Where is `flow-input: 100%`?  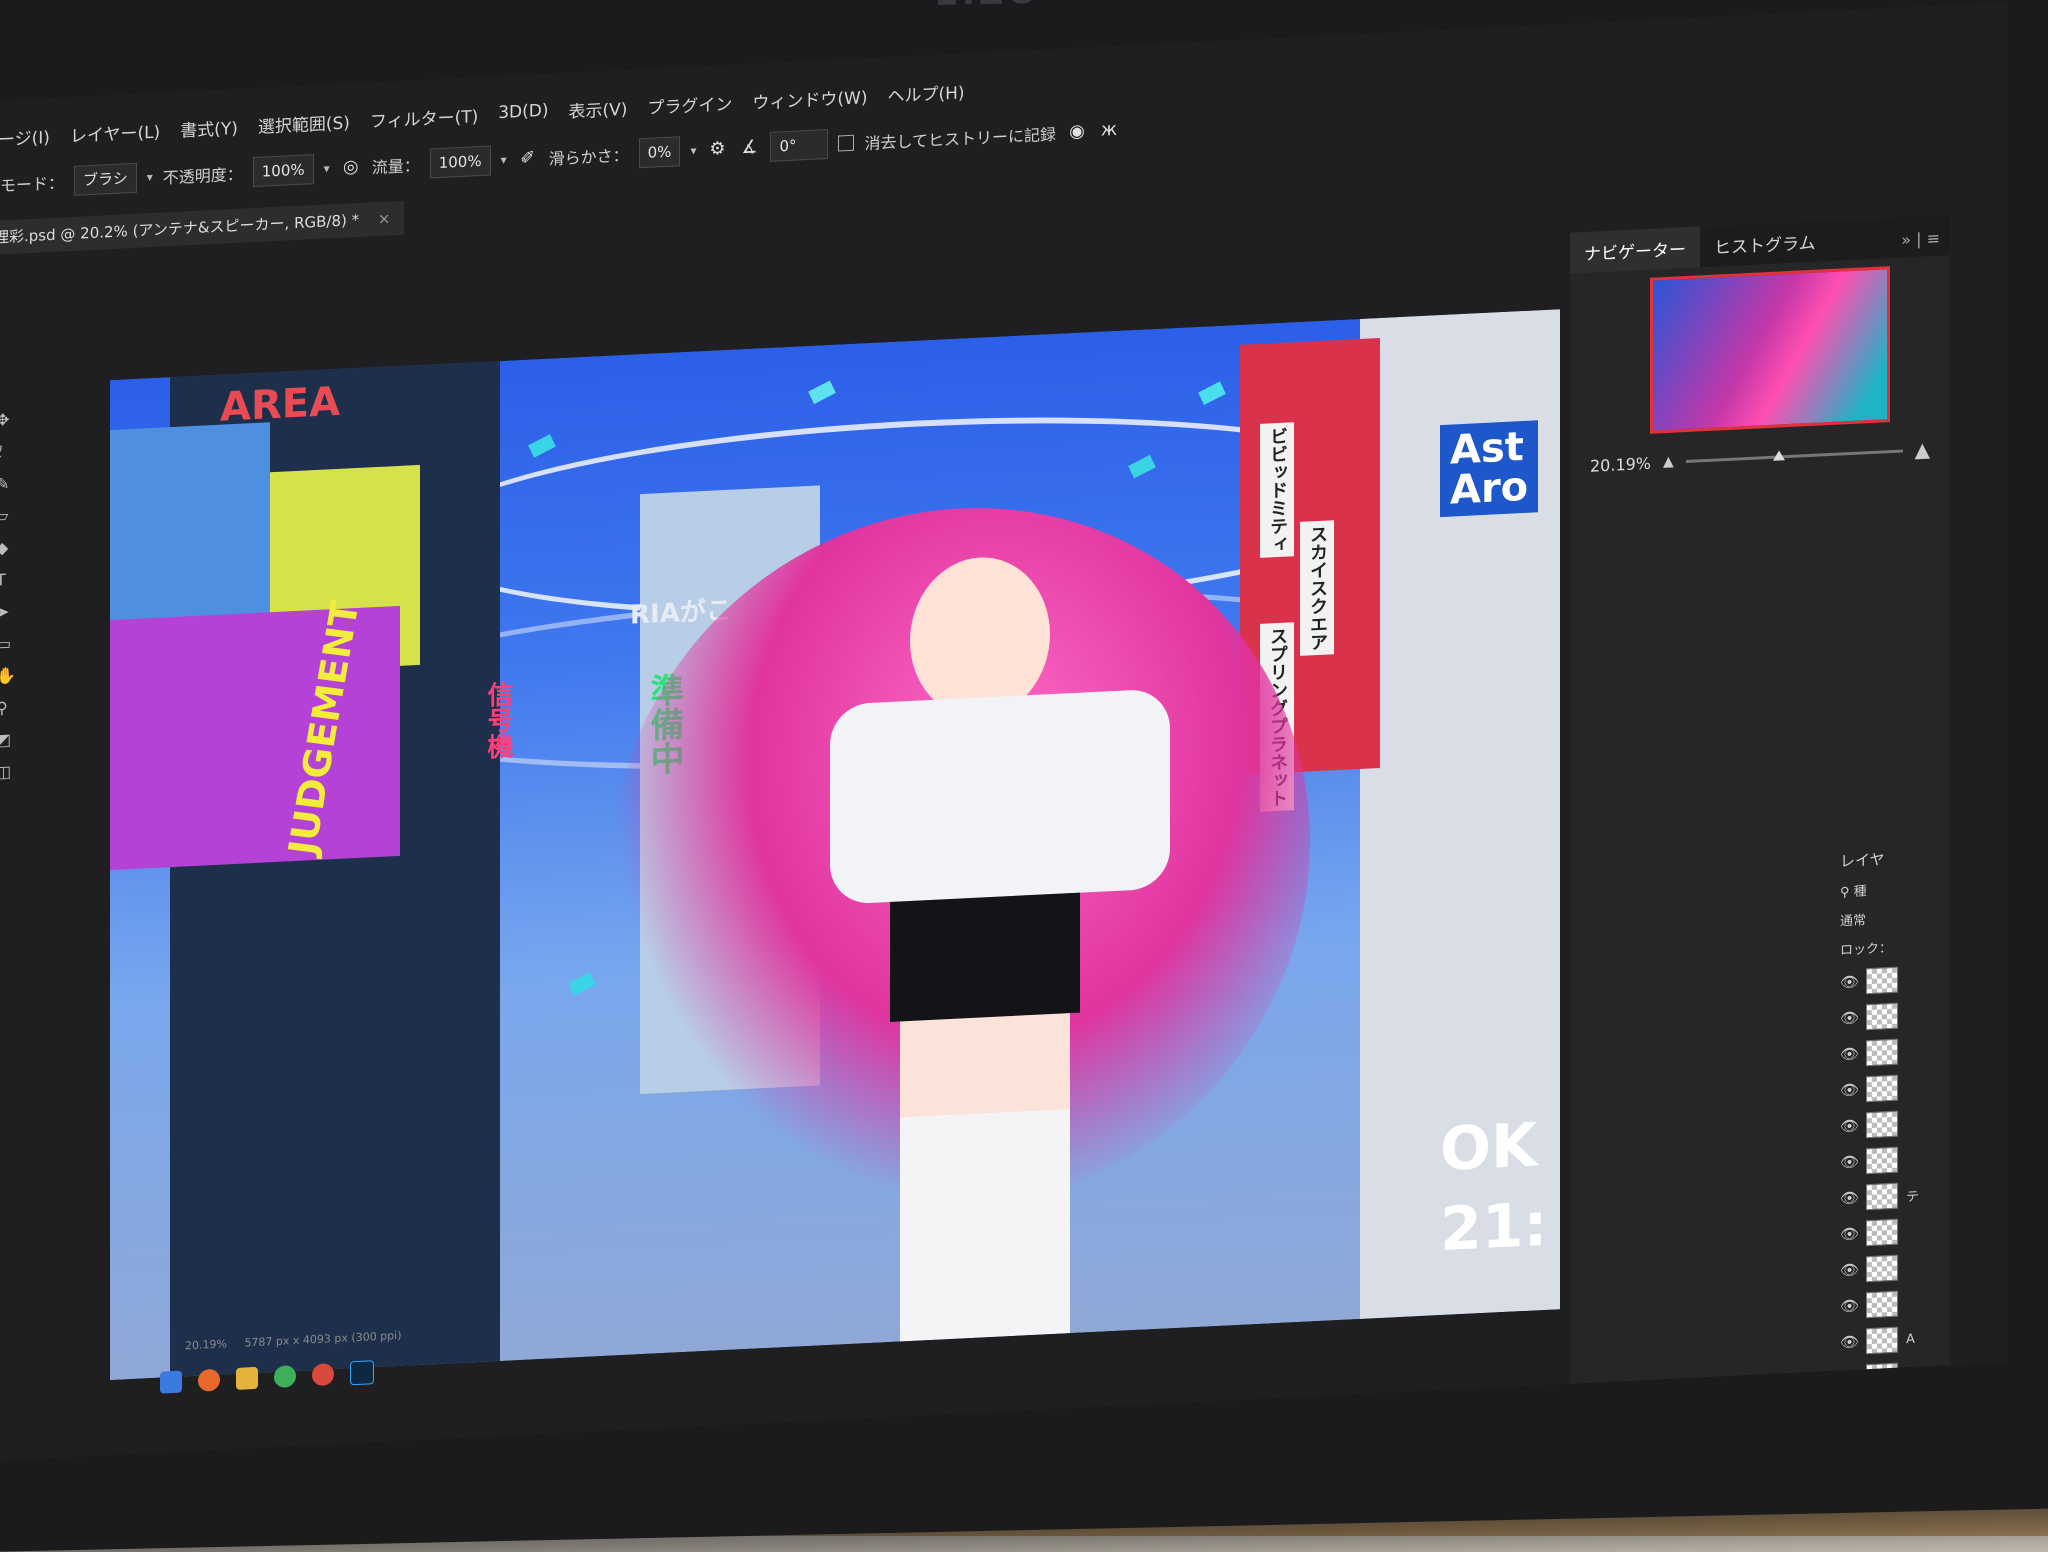 flow-input: 100% is located at coordinates (460, 162).